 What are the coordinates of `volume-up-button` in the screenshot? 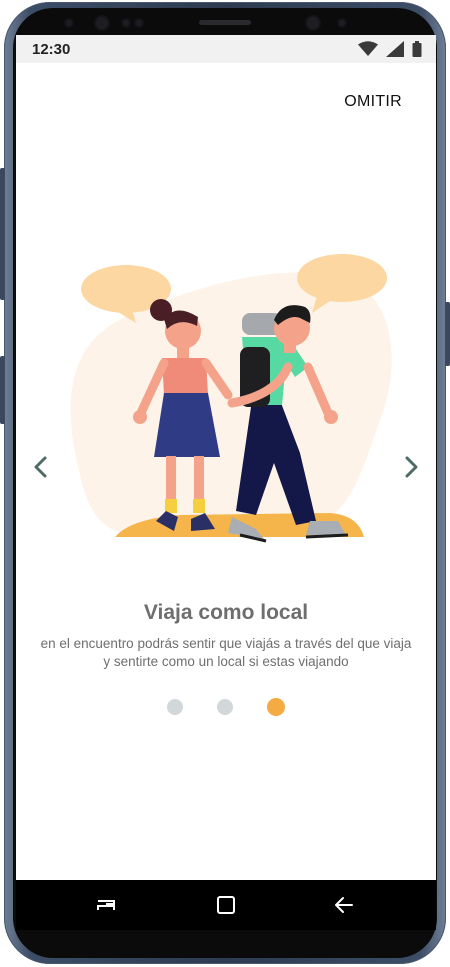 It's located at (2, 234).